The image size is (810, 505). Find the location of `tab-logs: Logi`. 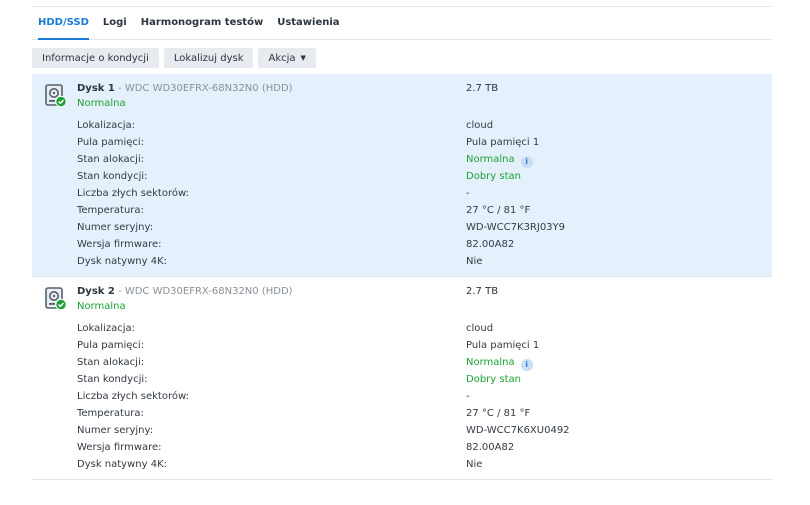

tab-logs: Logi is located at coordinates (116, 22).